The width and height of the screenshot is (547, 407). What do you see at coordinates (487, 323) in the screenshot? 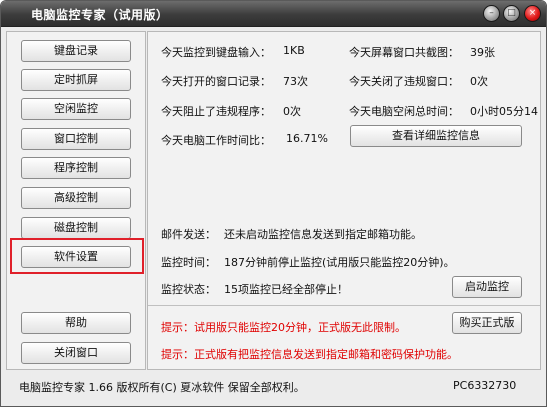
I see `buy-full-version-button: 购买正式版` at bounding box center [487, 323].